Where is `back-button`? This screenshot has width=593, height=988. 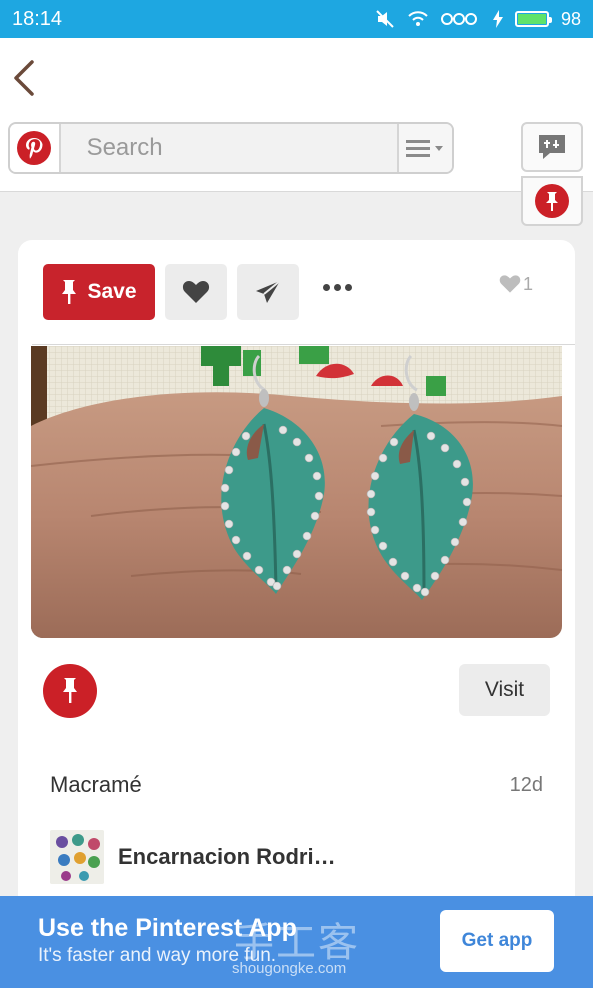
back-button is located at coordinates (25, 78).